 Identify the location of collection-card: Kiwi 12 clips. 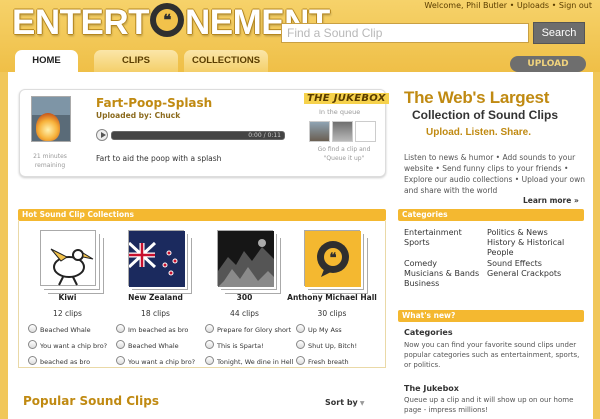
(67, 274).